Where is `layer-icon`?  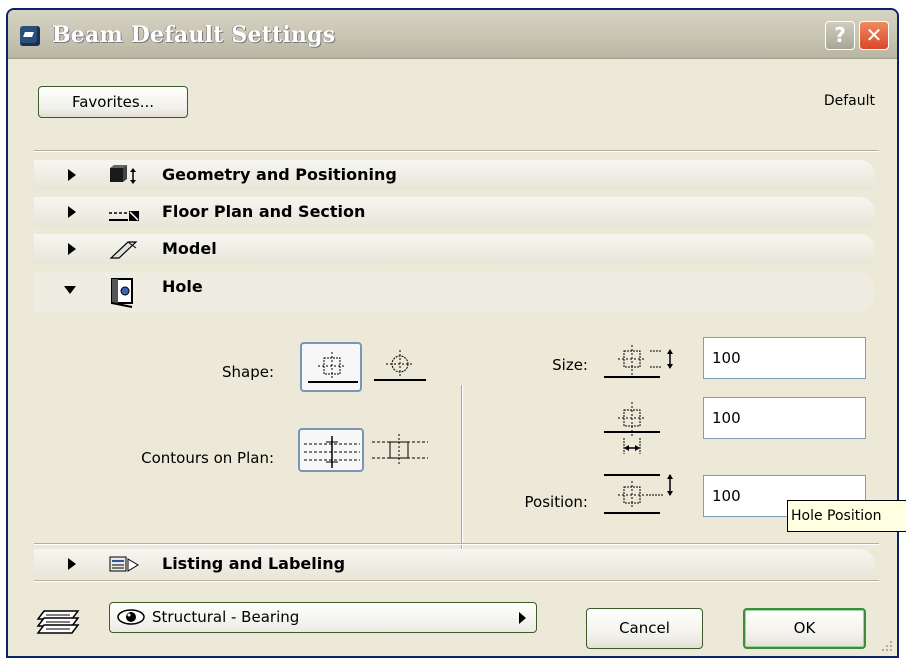
layer-icon is located at coordinates (58, 622).